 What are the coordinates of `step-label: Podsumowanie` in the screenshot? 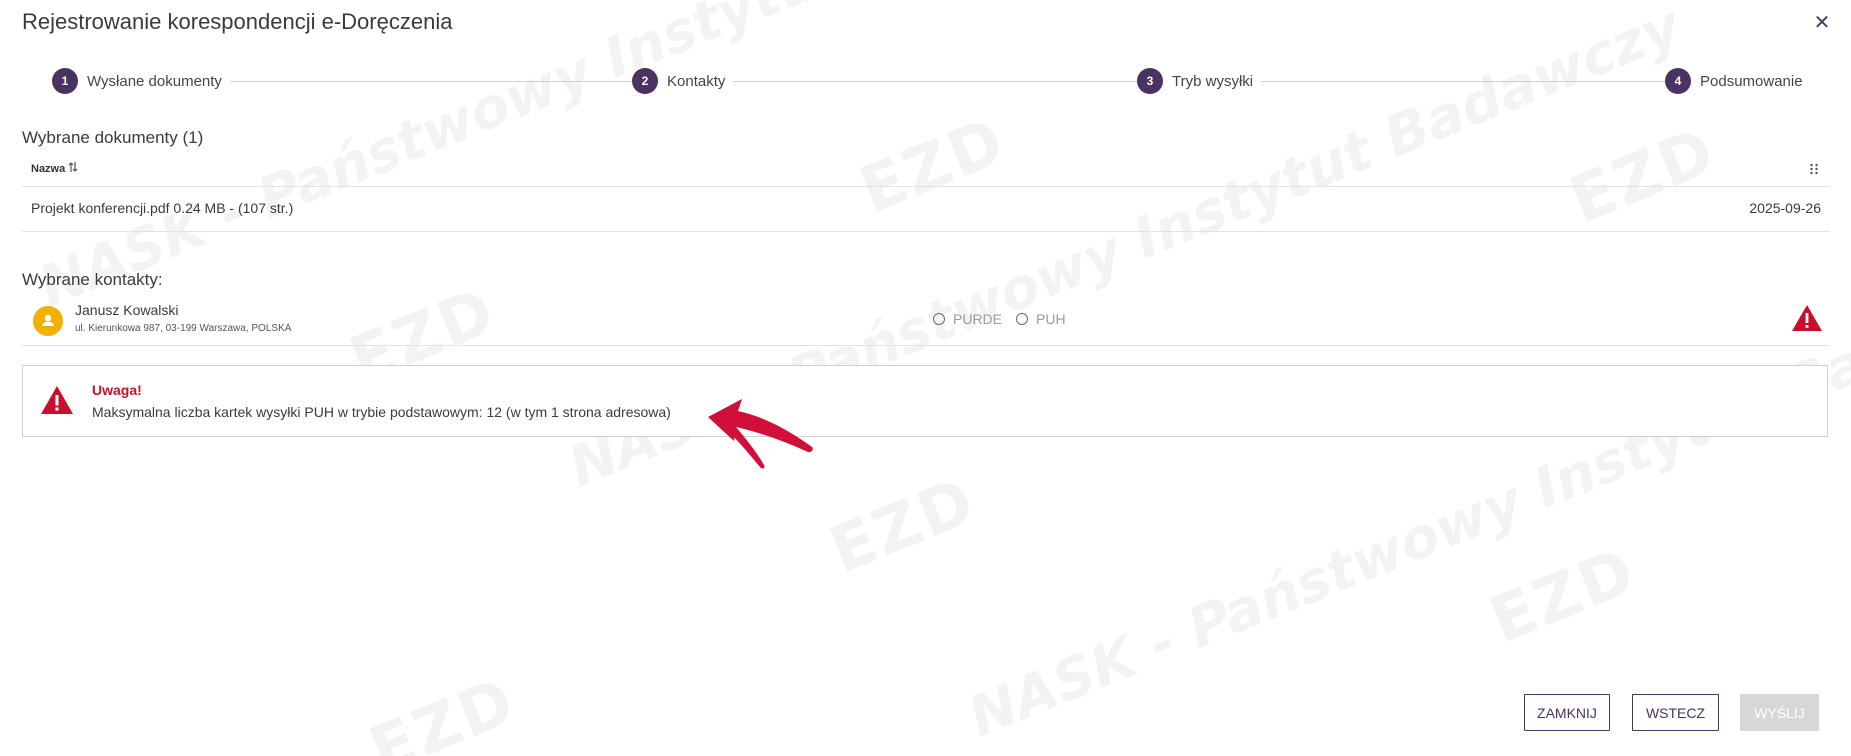 It's located at (1751, 81).